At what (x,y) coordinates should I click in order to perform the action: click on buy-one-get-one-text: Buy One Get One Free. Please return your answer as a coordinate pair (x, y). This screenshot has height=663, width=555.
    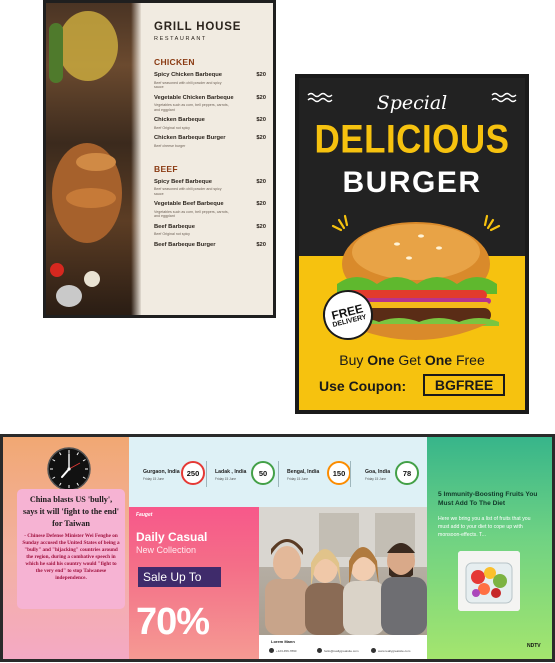
    Looking at the image, I should click on (412, 360).